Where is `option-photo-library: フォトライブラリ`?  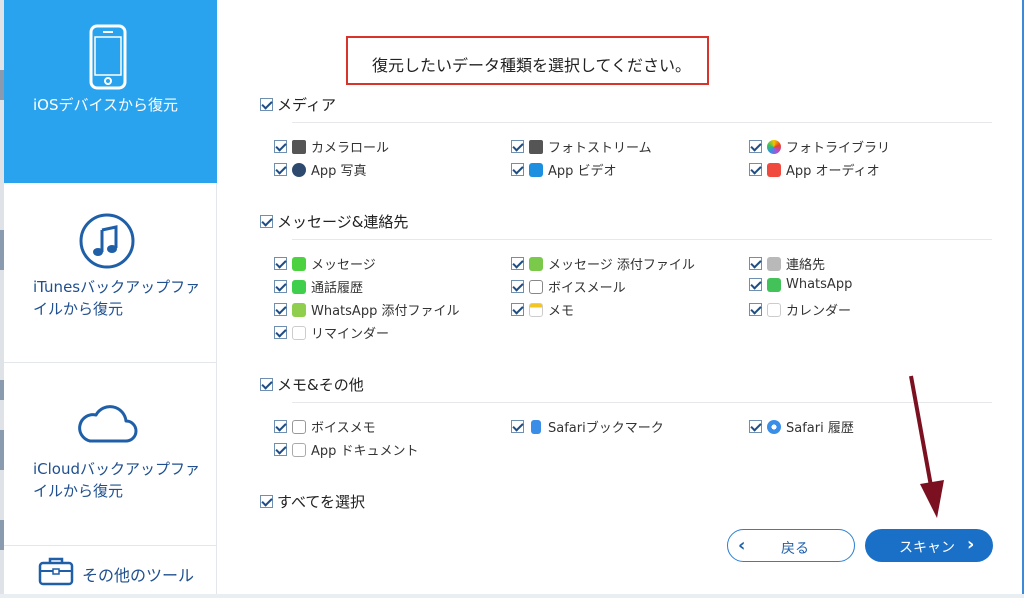
option-photo-library: フォトライブラリ is located at coordinates (819, 146).